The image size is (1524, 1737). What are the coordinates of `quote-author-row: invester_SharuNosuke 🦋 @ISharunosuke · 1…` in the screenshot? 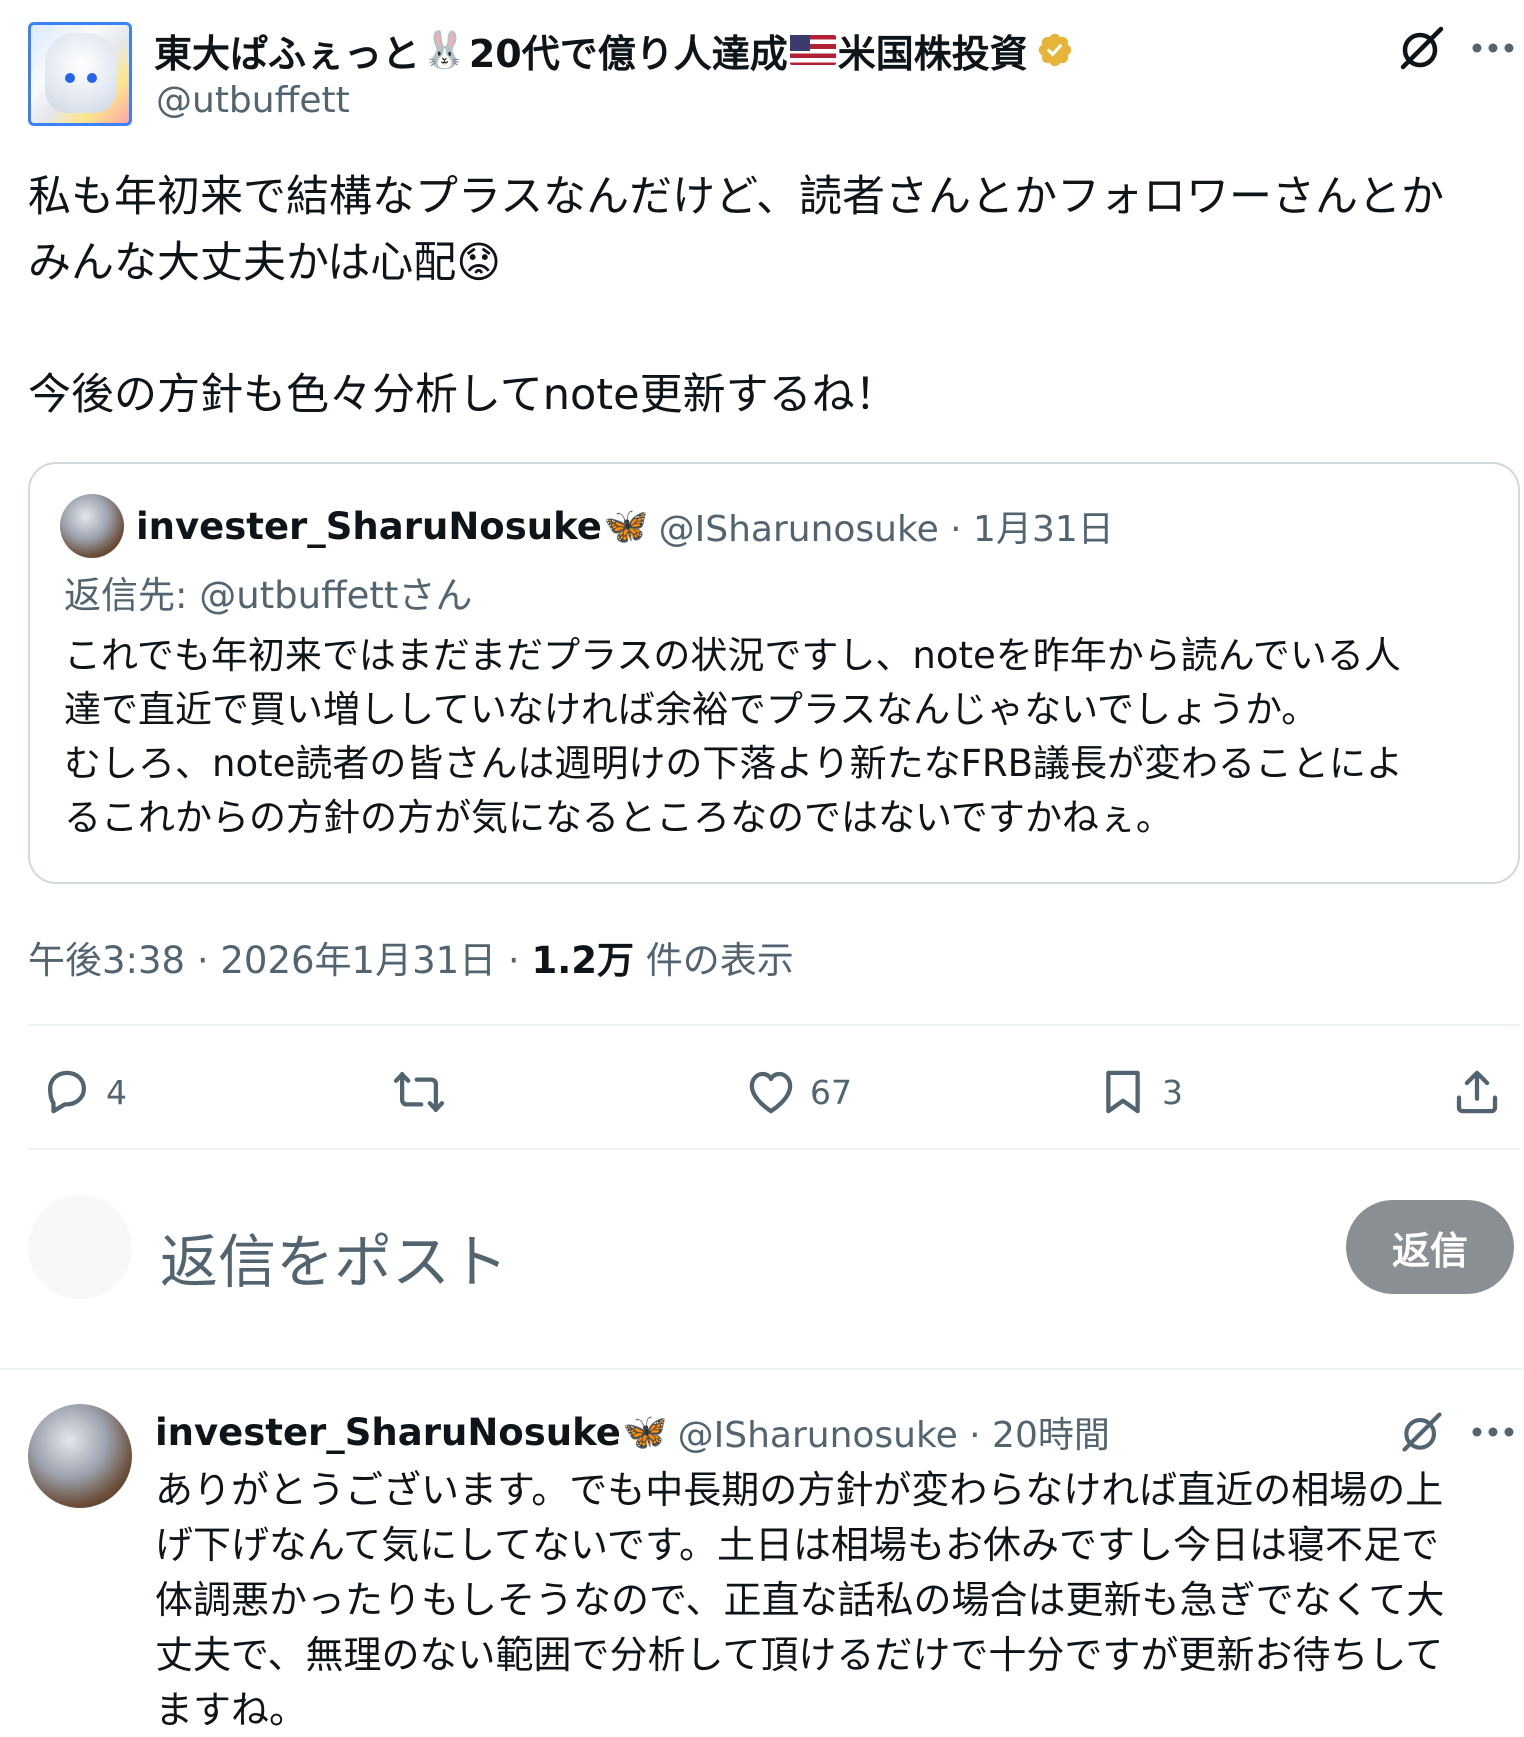 It's located at (625, 526).